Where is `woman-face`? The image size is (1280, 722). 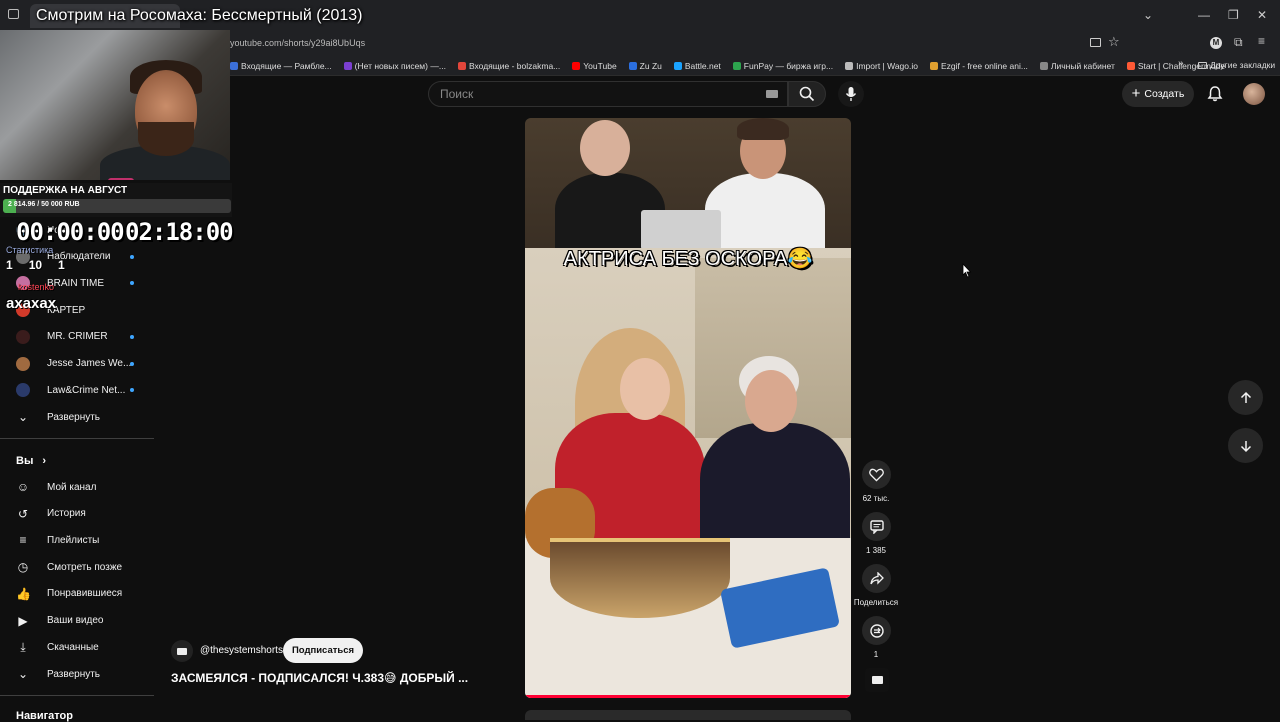
woman-face is located at coordinates (645, 389).